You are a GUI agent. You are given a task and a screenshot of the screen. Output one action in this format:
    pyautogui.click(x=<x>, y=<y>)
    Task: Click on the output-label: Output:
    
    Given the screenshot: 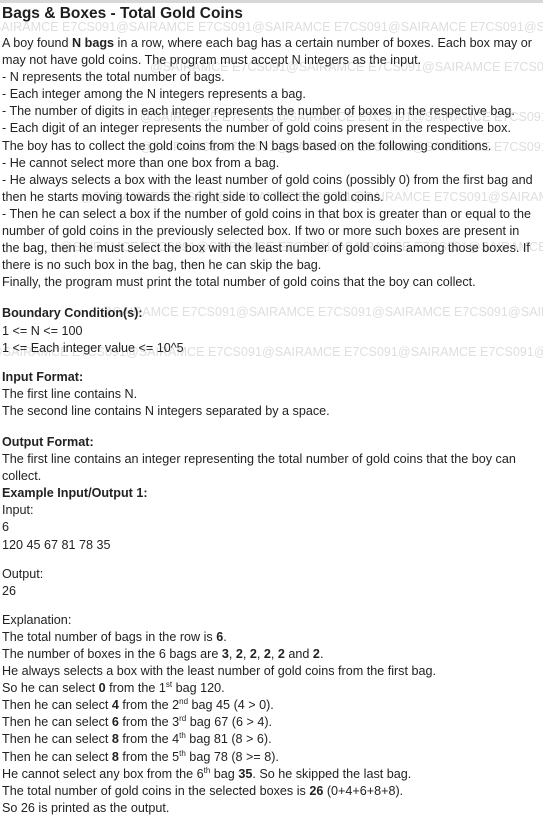 What is the action you would take?
    pyautogui.click(x=23, y=573)
    